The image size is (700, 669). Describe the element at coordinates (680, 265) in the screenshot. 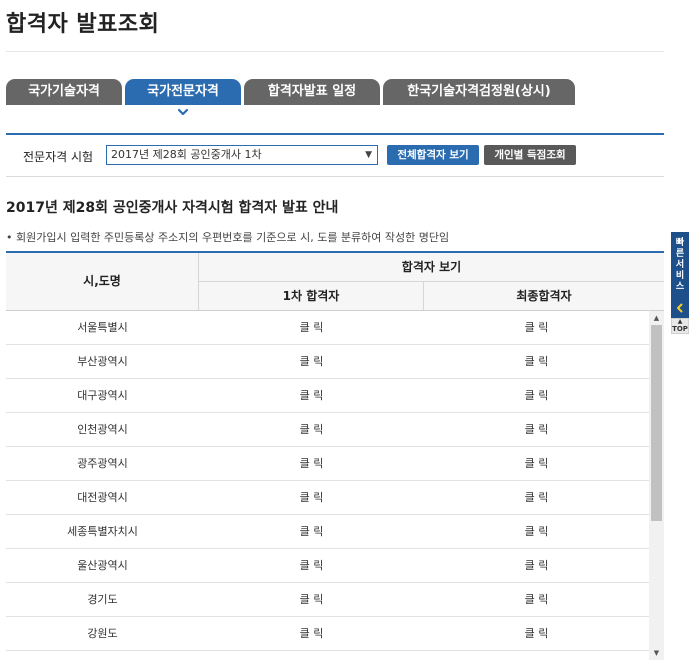

I see `quick-service-label: 빠른서비스` at that location.